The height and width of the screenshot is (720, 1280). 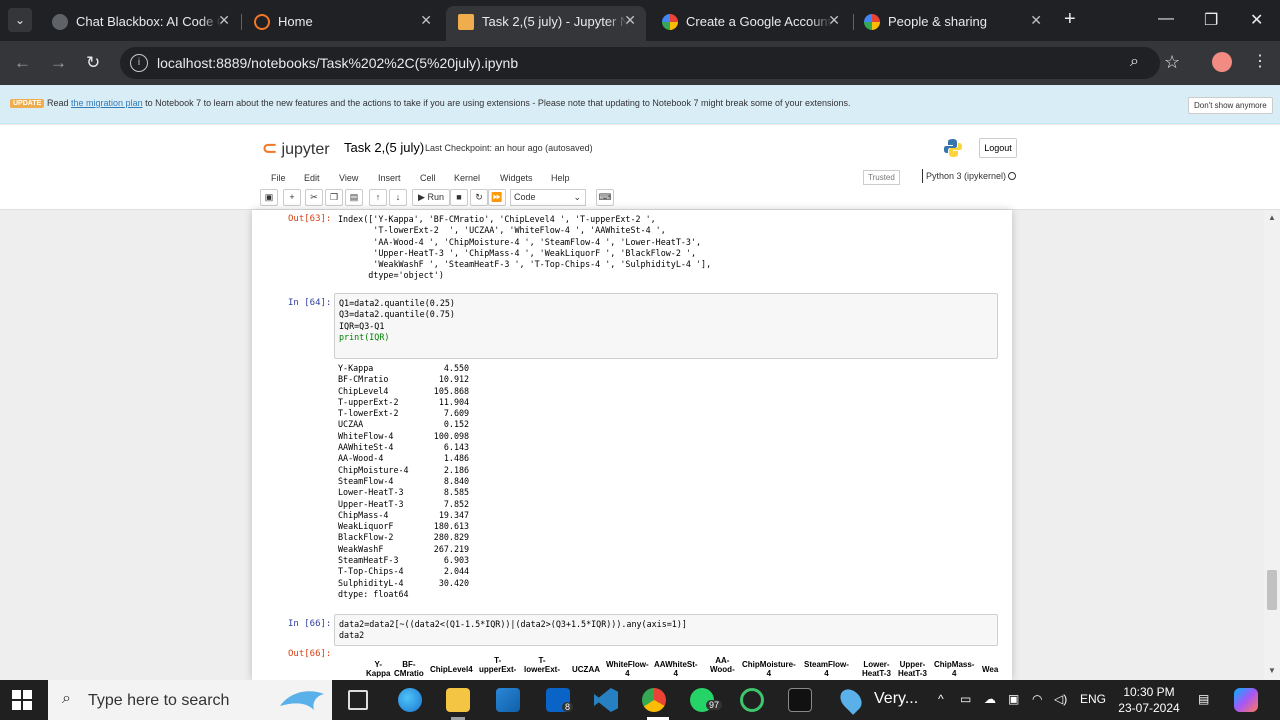 What do you see at coordinates (342, 23) in the screenshot?
I see `browser-tab: Home ✕` at bounding box center [342, 23].